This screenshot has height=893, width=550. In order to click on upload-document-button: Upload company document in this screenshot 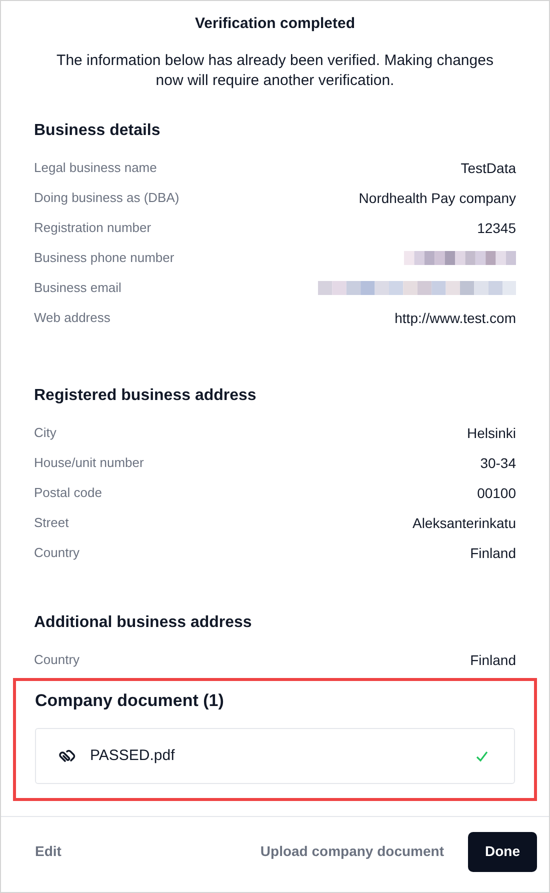, I will do `click(352, 851)`.